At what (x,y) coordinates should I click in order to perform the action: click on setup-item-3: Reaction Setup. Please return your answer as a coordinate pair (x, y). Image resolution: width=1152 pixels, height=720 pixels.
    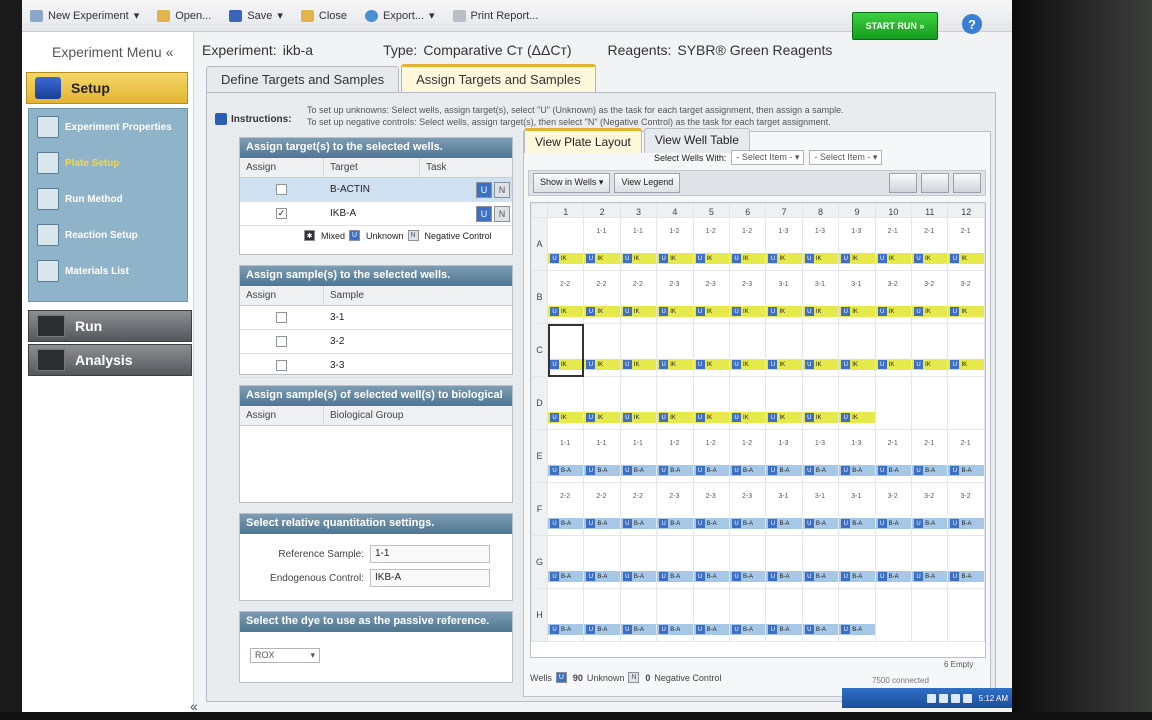
    Looking at the image, I should click on (108, 235).